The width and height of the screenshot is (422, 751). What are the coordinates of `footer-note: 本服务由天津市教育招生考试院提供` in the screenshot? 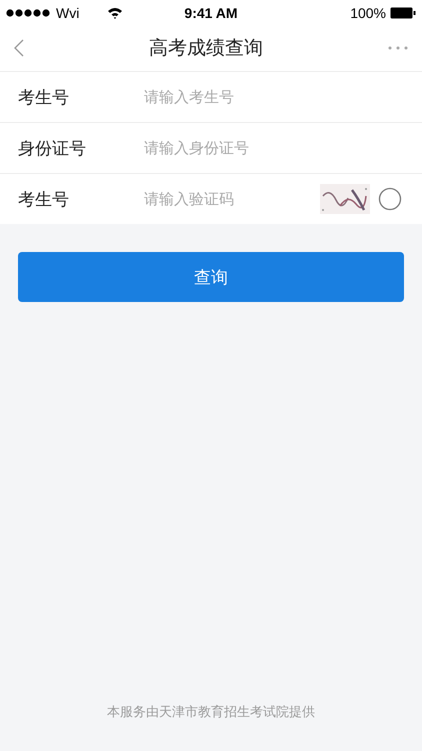 It's located at (211, 712).